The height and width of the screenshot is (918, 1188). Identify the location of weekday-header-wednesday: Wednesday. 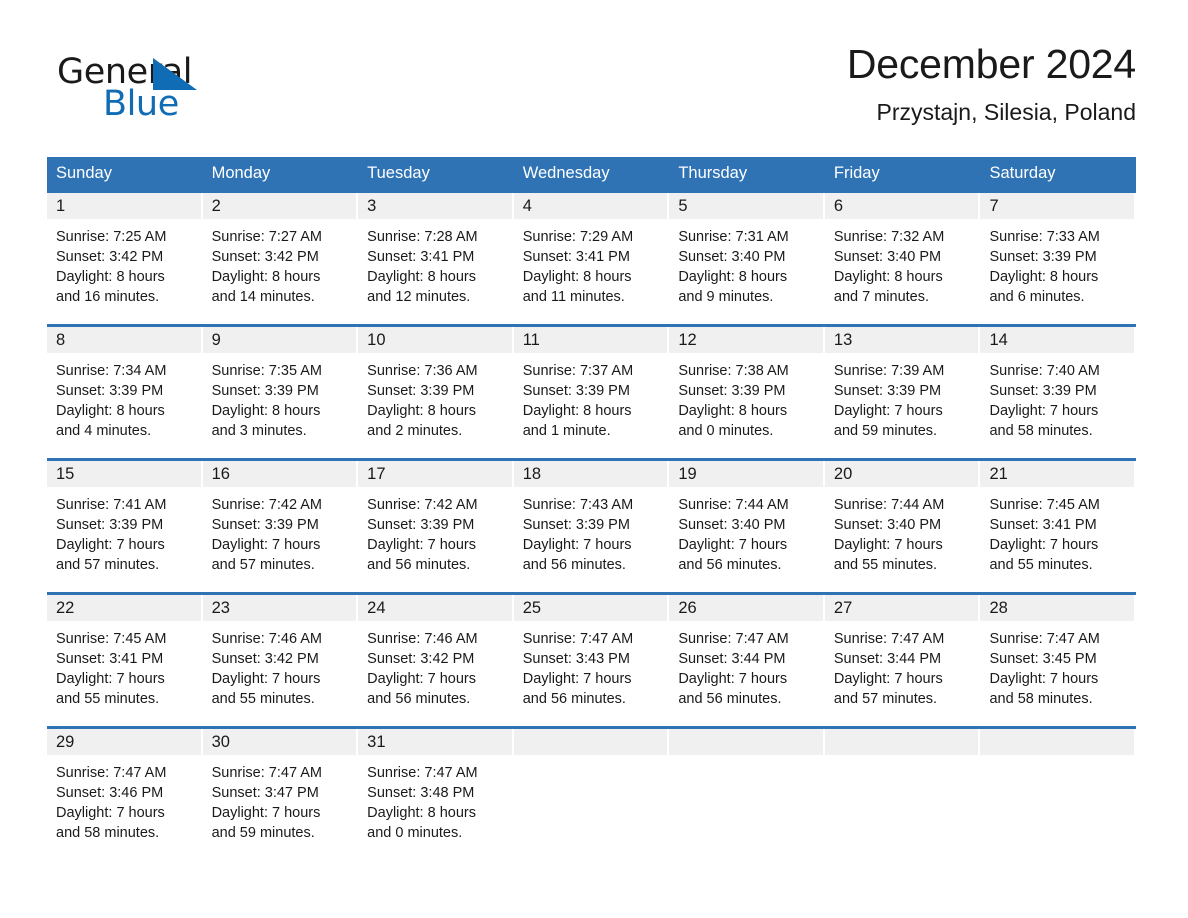
(566, 173).